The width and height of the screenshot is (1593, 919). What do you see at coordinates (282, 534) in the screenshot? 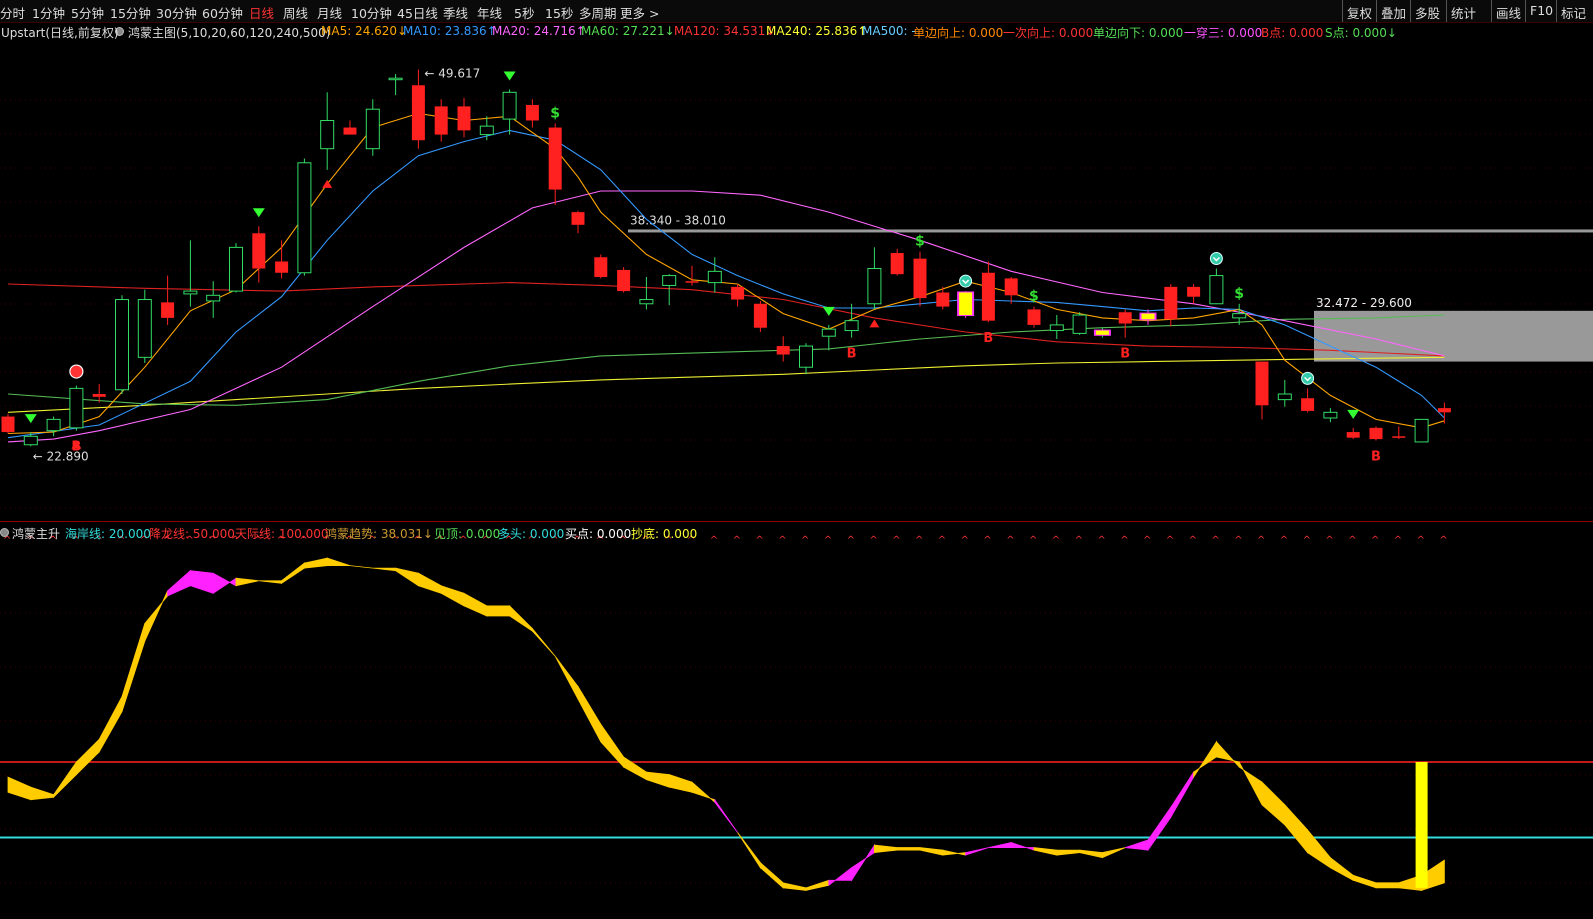
I see `sub-line-value: 天际线: 100.000` at bounding box center [282, 534].